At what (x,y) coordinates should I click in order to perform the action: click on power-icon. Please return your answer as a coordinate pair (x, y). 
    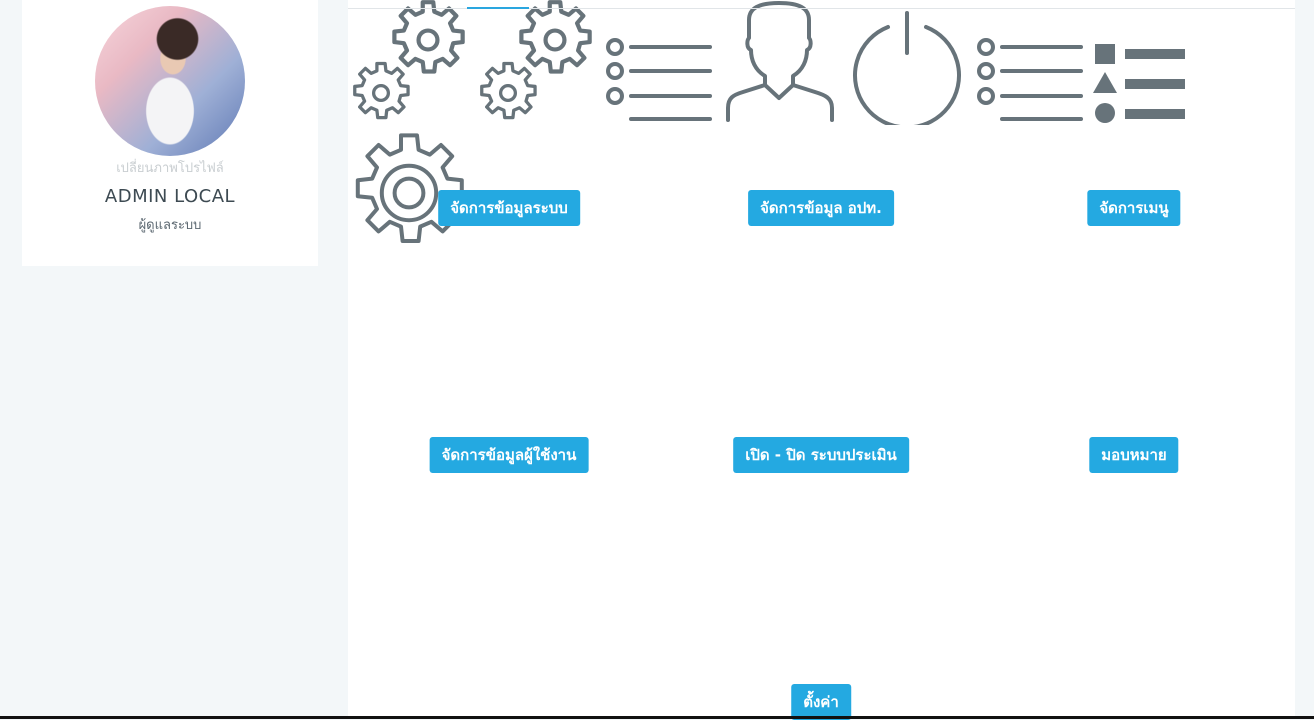
    Looking at the image, I should click on (907, 70).